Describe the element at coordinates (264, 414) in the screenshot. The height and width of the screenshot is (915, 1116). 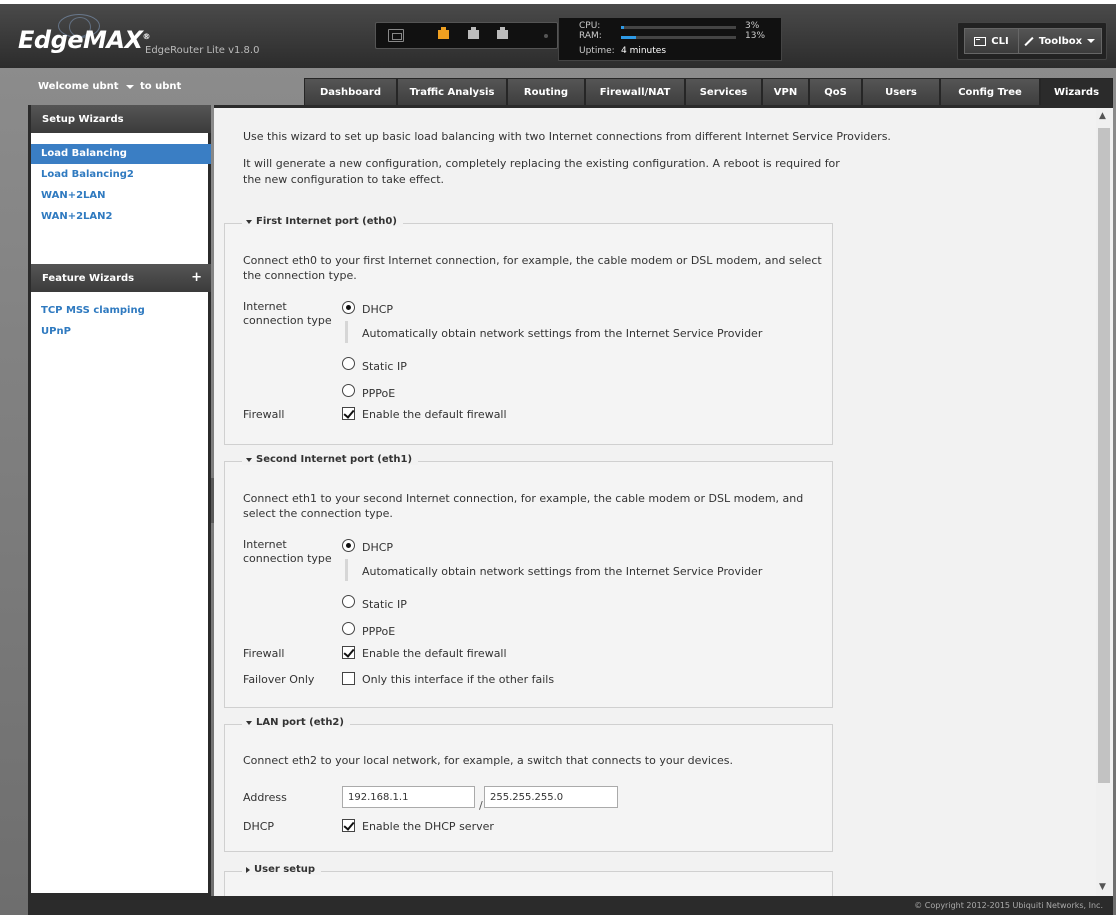
I see `eth0-firewall-label: Firewall` at that location.